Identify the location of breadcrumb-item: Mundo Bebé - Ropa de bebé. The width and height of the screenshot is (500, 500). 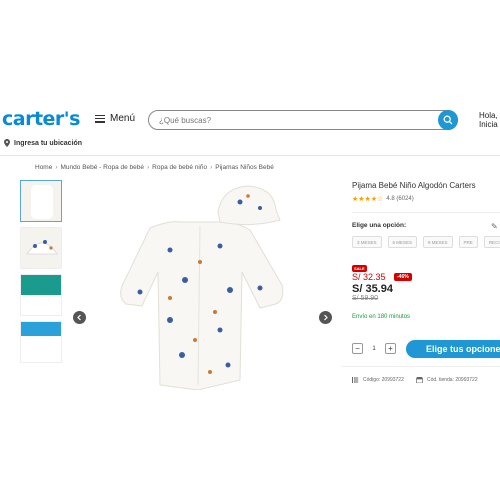
(102, 167).